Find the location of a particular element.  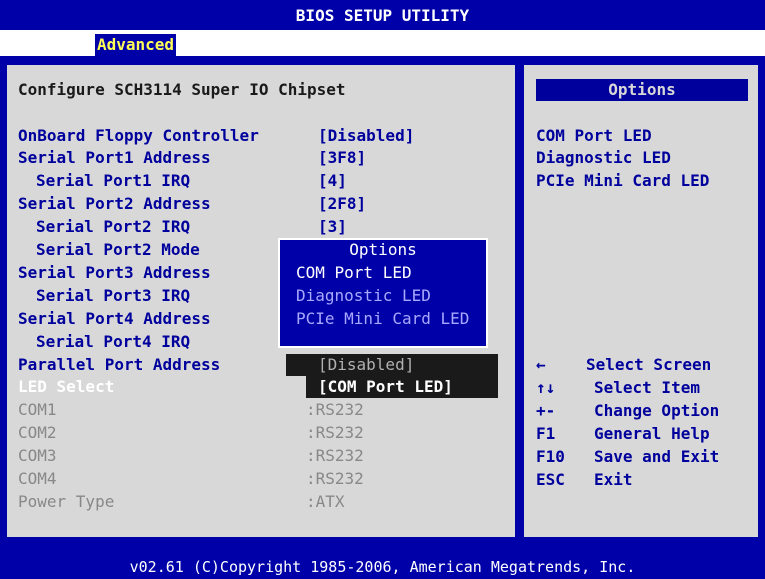

key-select-item-icon: ↑↓ is located at coordinates (546, 387).